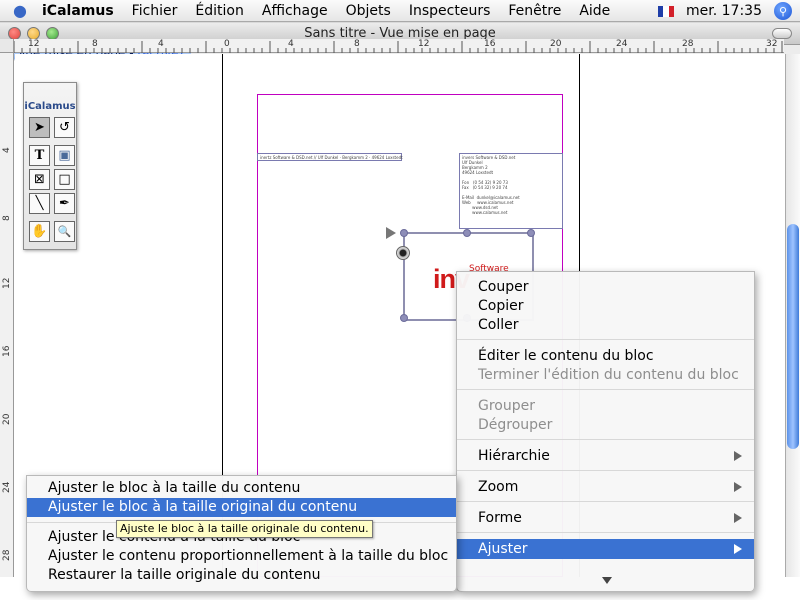 This screenshot has height=600, width=800. Describe the element at coordinates (688, 44) in the screenshot. I see `ruler-h-label: 28` at that location.